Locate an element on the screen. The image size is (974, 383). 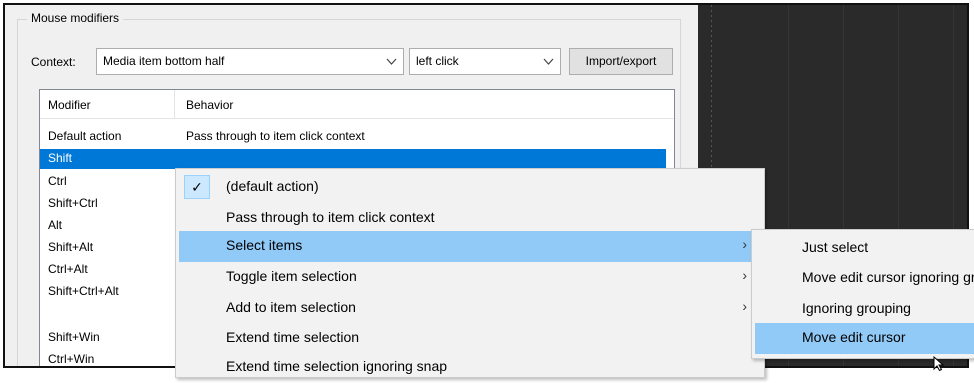
menu-item-label: (default action) is located at coordinates (272, 186).